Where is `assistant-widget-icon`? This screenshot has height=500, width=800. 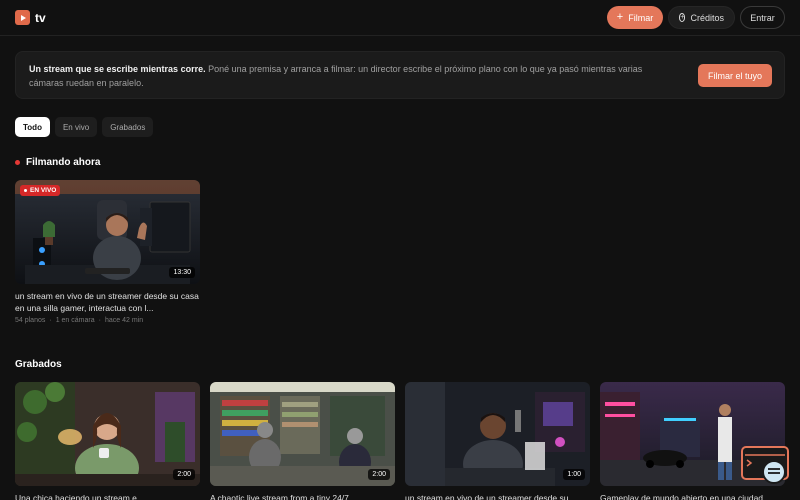 assistant-widget-icon is located at coordinates (765, 465).